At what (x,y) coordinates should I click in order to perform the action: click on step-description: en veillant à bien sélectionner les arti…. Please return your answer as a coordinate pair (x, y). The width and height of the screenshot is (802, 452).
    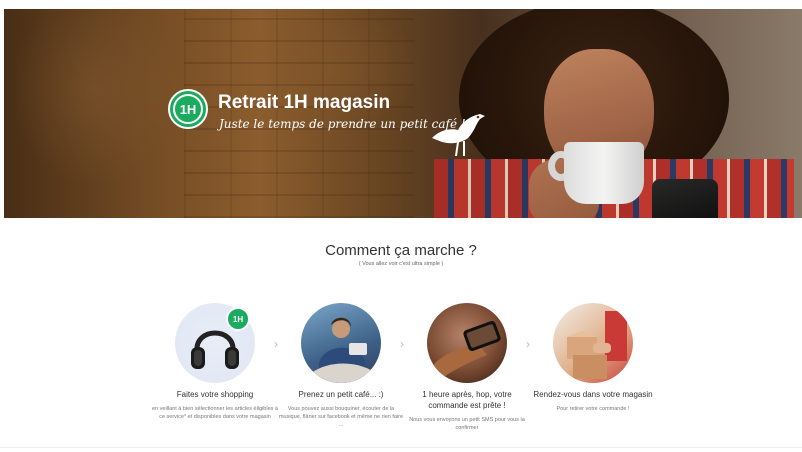
    Looking at the image, I should click on (215, 413).